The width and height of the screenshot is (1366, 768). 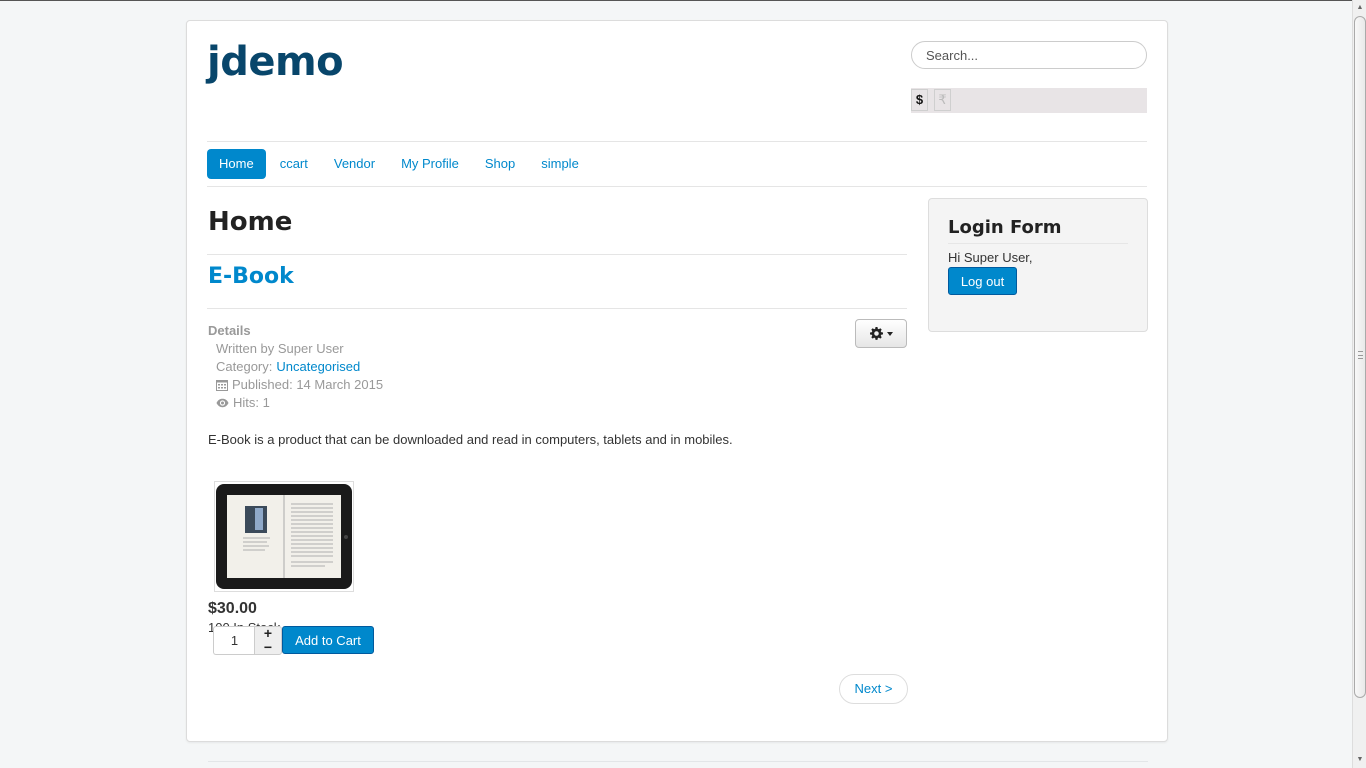 I want to click on article-tools-button, so click(x=881, y=333).